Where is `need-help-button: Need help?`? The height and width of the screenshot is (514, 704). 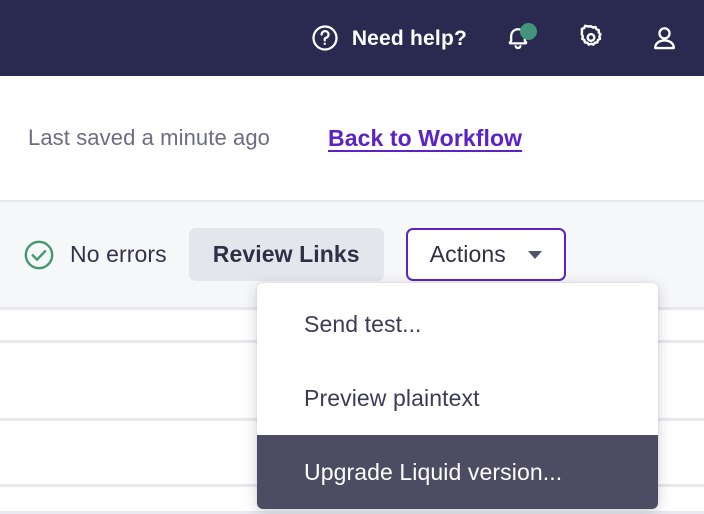 need-help-button: Need help? is located at coordinates (388, 38).